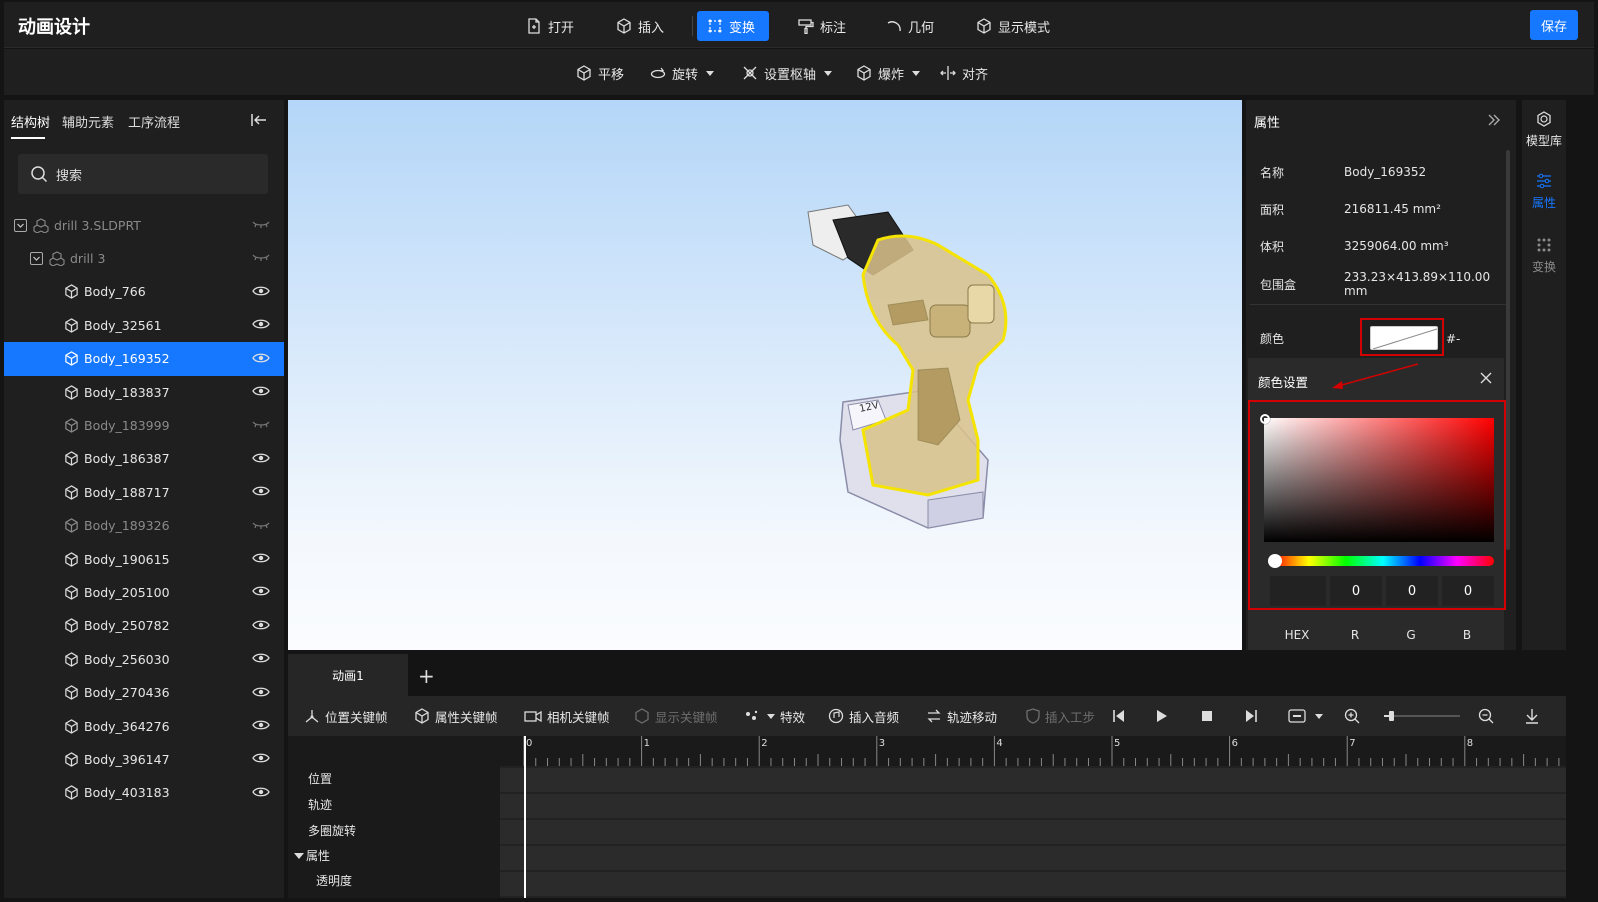  Describe the element at coordinates (1298, 591) in the screenshot. I see `hex-input` at that location.